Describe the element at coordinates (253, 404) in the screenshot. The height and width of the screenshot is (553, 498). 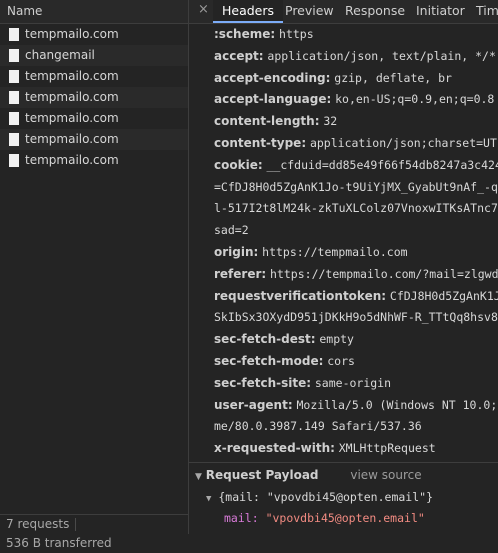
I see `header-name: user-agent:` at that location.